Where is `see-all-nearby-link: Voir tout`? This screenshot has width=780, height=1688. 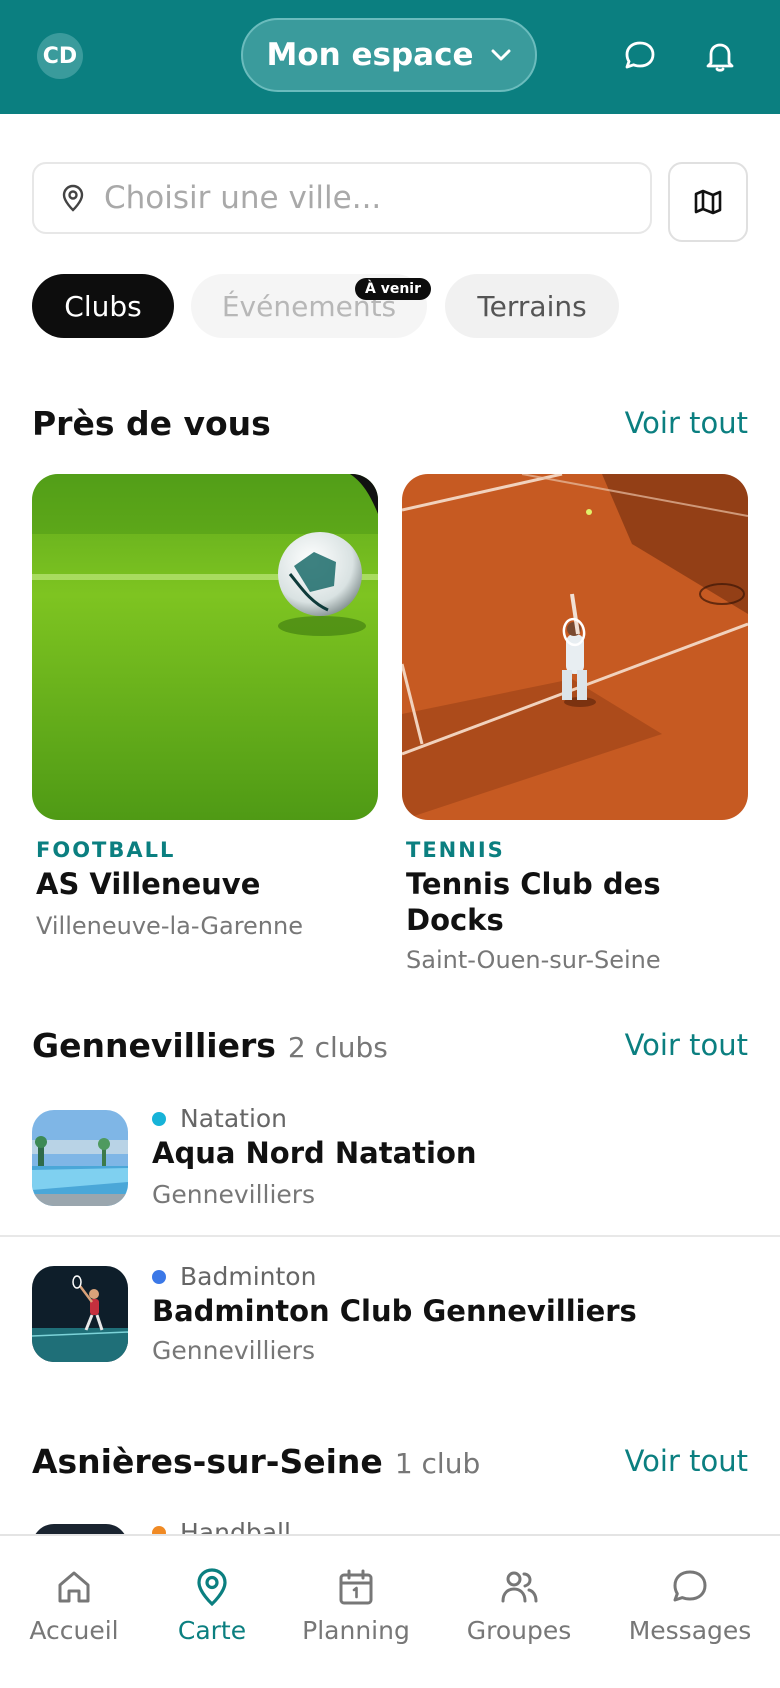 see-all-nearby-link: Voir tout is located at coordinates (686, 423).